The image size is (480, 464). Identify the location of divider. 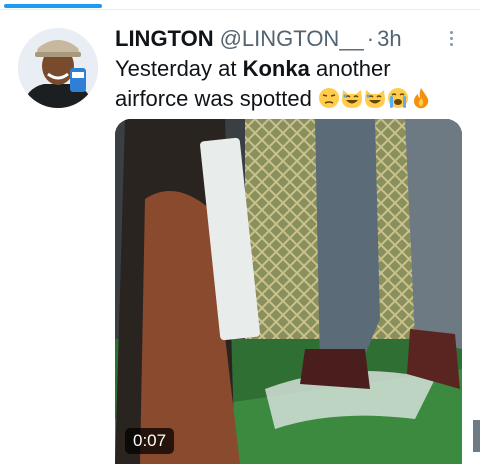
(240, 9).